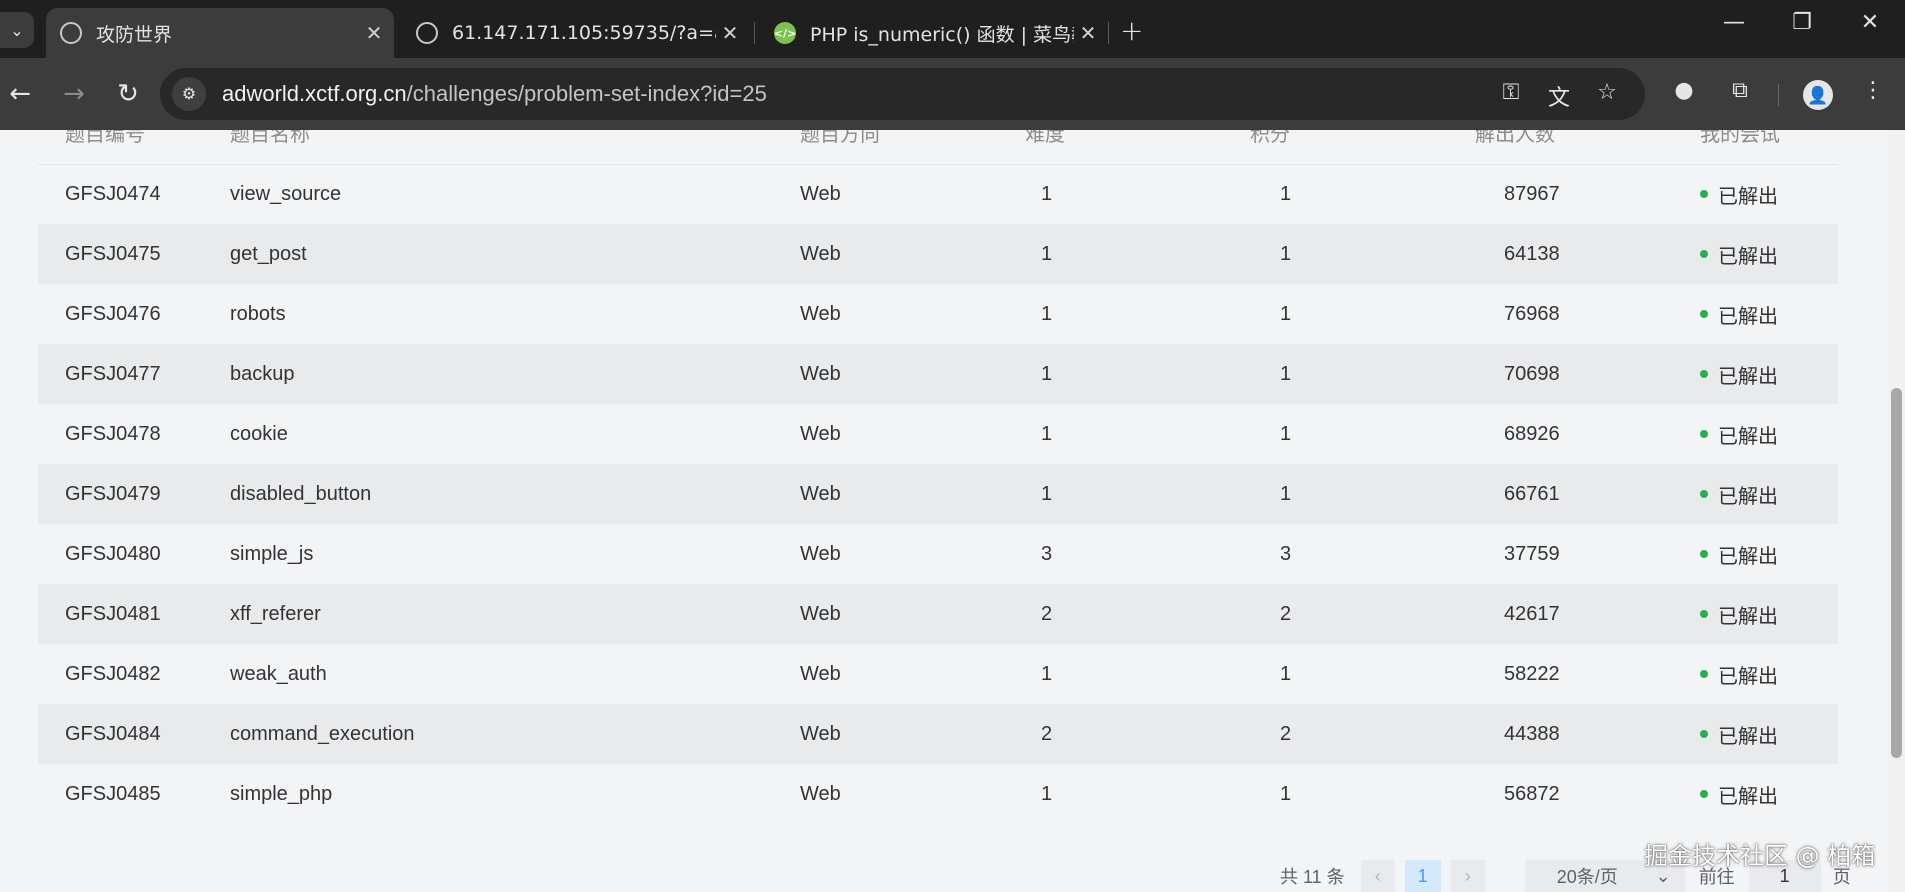 This screenshot has width=1905, height=892. Describe the element at coordinates (1467, 876) in the screenshot. I see `next-page-button: ›` at that location.